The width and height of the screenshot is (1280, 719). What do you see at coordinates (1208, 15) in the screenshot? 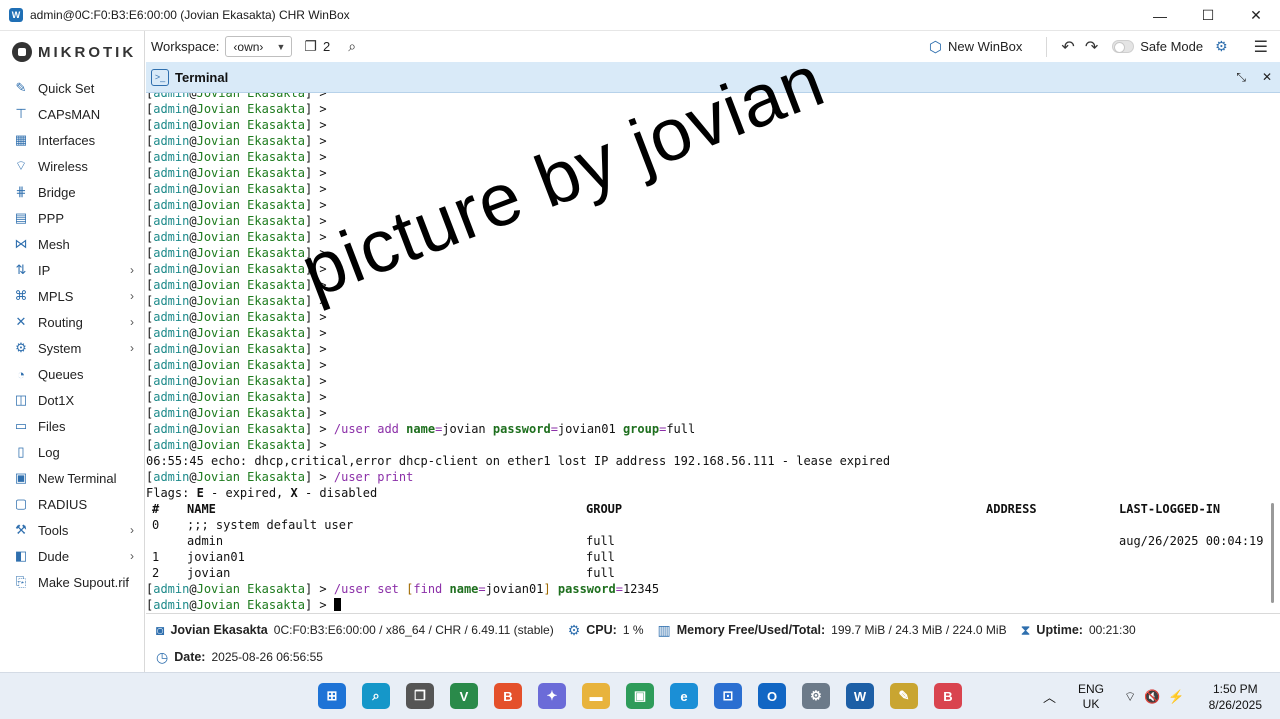
I see `maximize-button: ☐` at bounding box center [1208, 15].